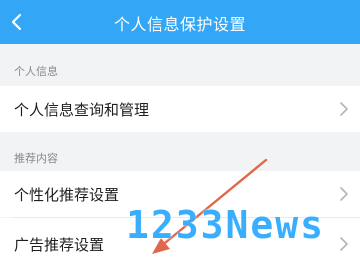  What do you see at coordinates (59, 245) in the screenshot?
I see `list-item-label: 广告推荐设置` at bounding box center [59, 245].